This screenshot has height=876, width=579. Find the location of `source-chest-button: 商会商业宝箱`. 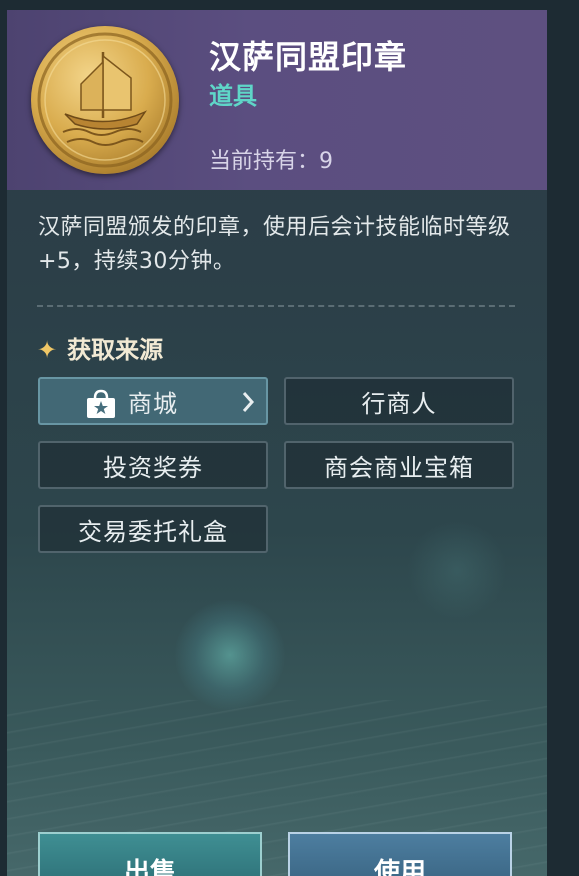

source-chest-button: 商会商业宝箱 is located at coordinates (399, 465).